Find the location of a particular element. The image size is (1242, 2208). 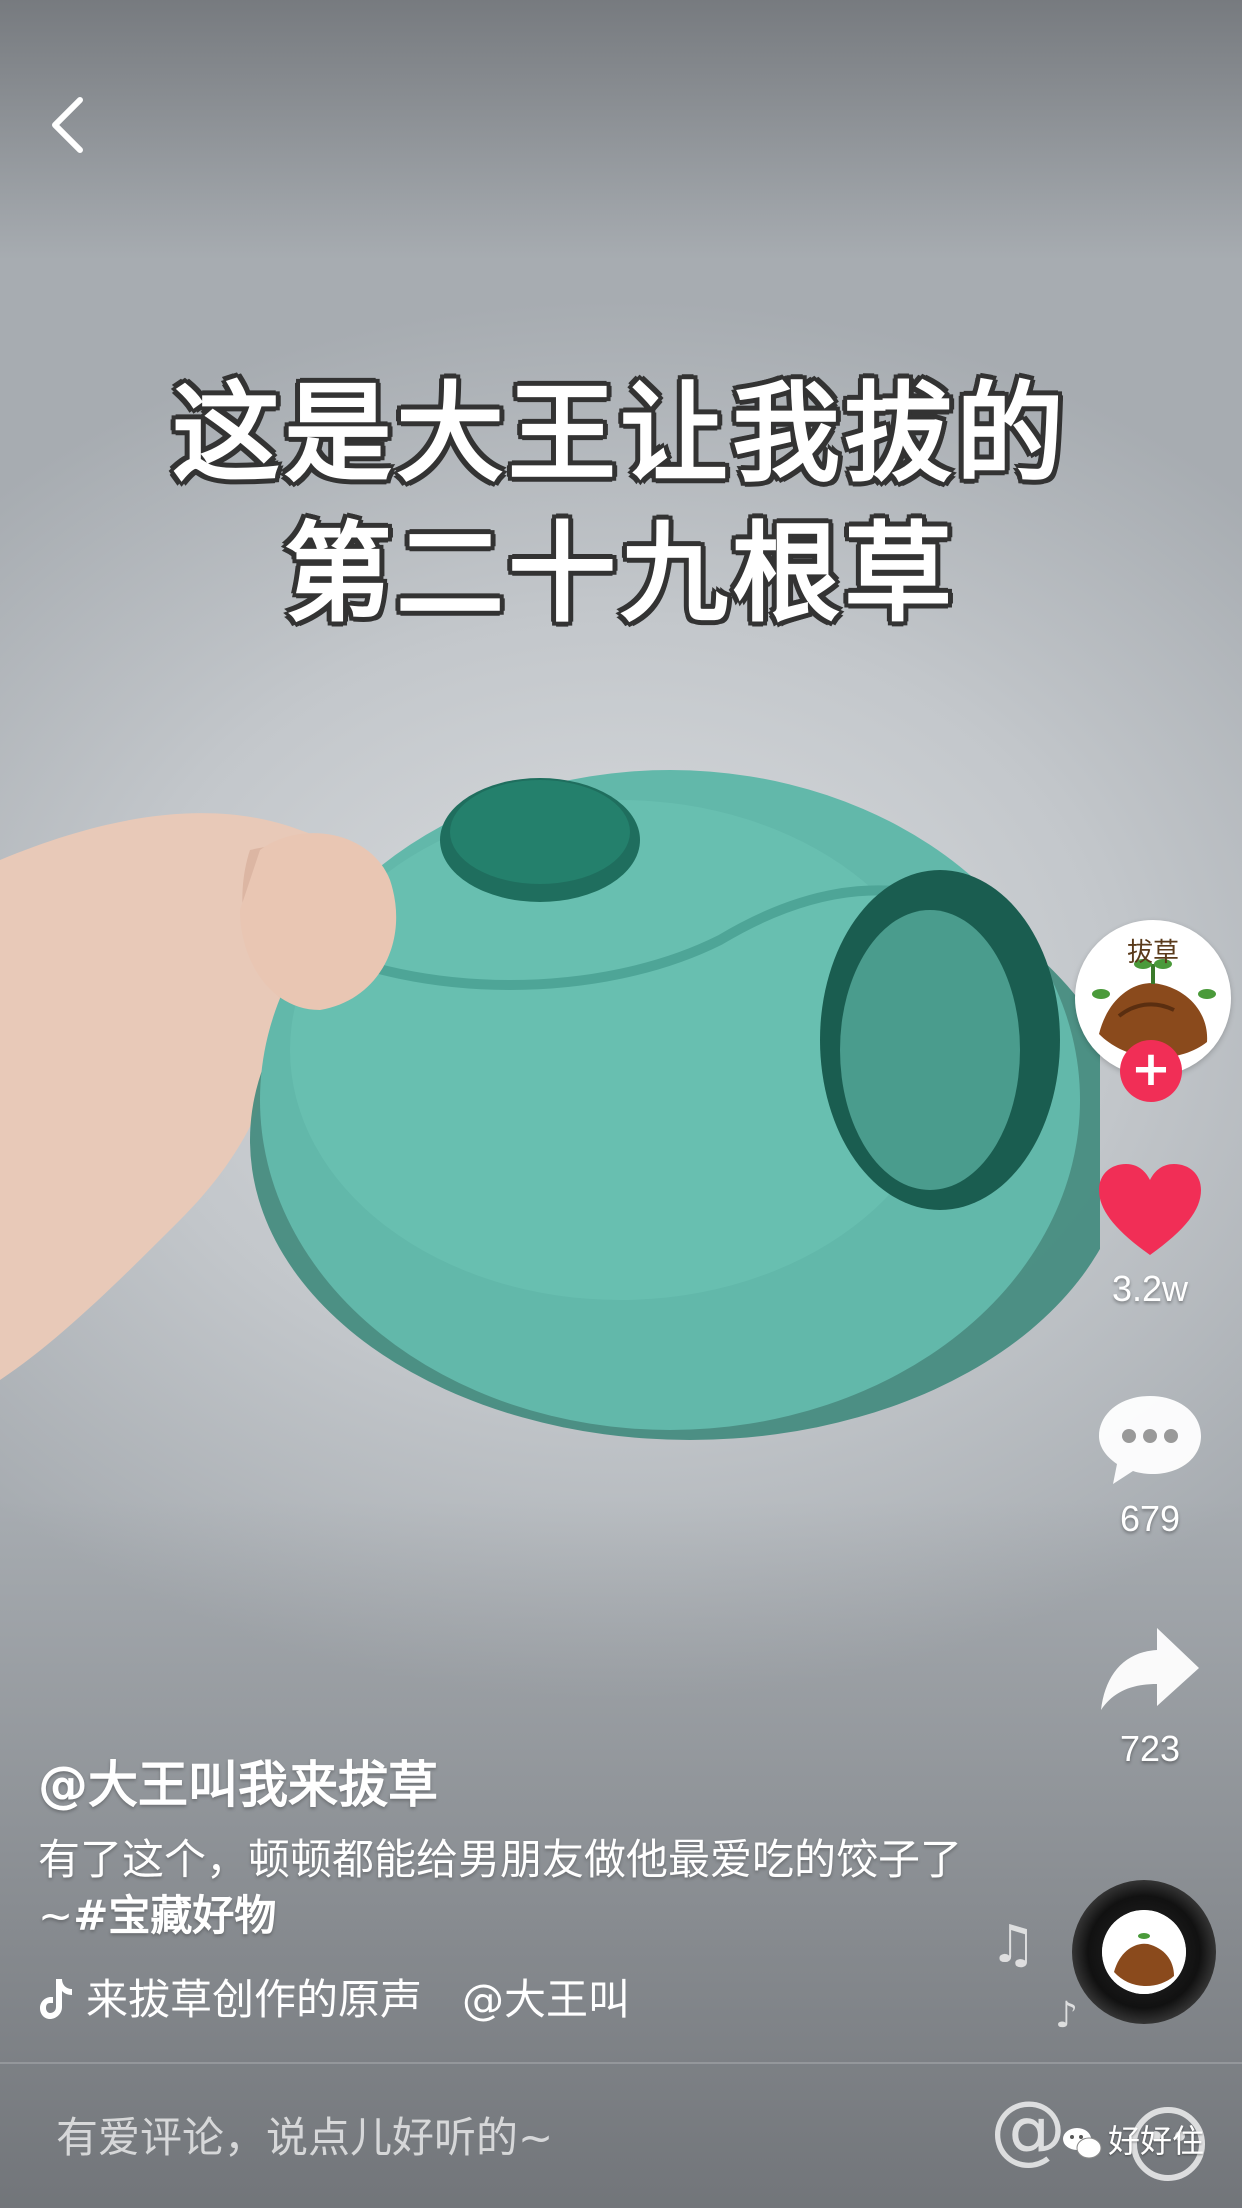

back-icon is located at coordinates (67, 125).